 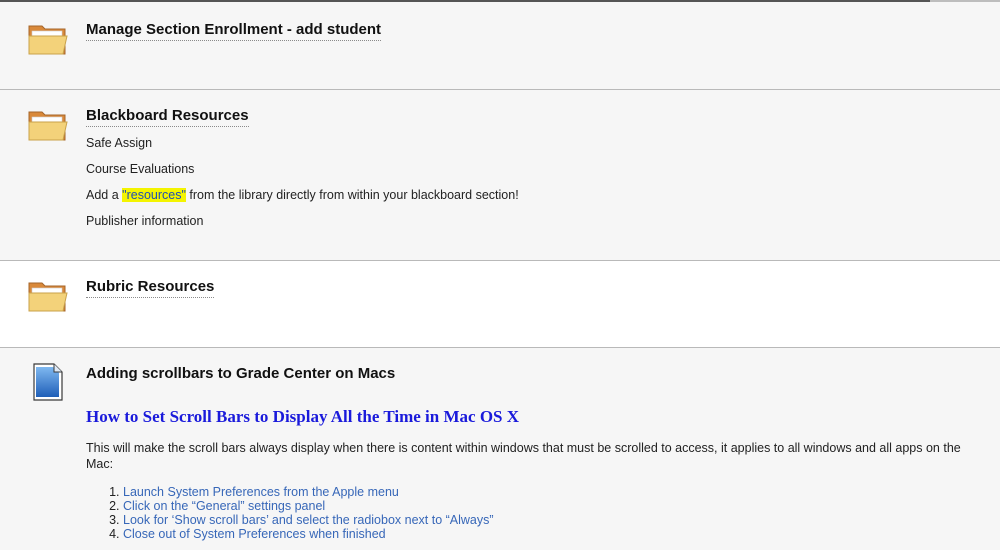 What do you see at coordinates (140, 169) in the screenshot?
I see `course-evaluations-text: Course Evaluations` at bounding box center [140, 169].